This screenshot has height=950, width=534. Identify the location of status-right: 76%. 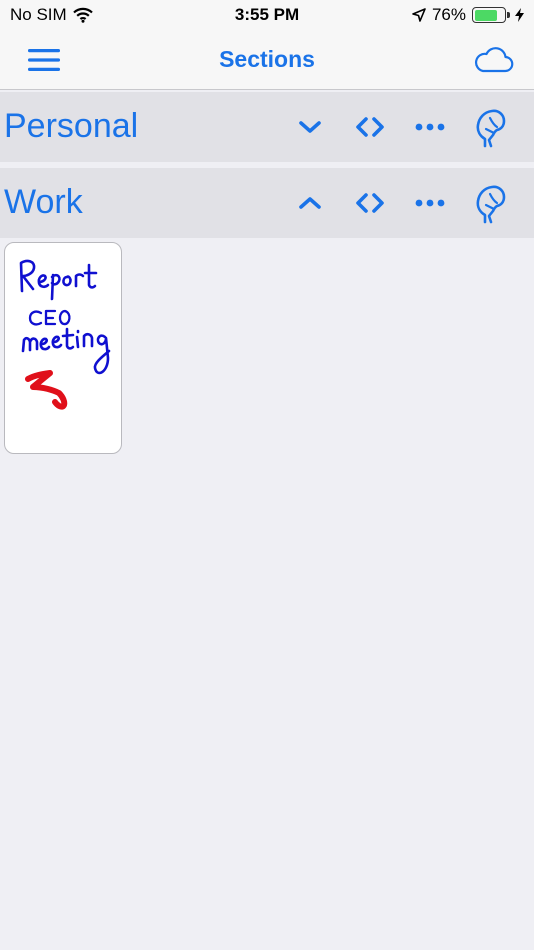
(468, 15).